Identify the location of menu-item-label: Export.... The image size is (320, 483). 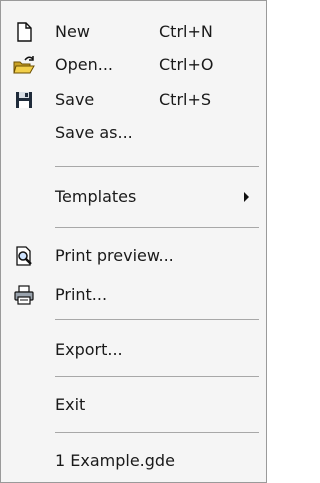
(89, 349).